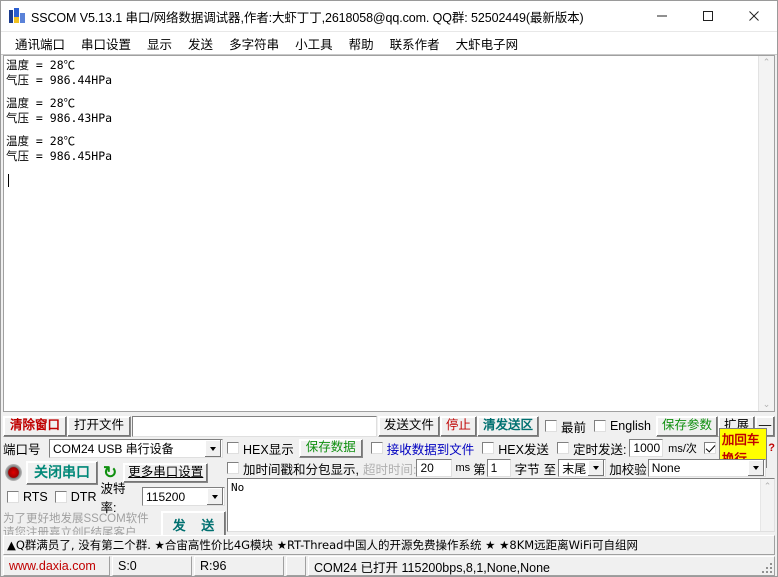 The width and height of the screenshot is (778, 577). I want to click on baud-select-value: 115200, so click(166, 496).